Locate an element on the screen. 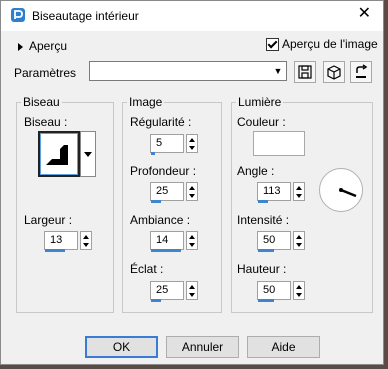 The image size is (388, 369). angle-stepper is located at coordinates (299, 191).